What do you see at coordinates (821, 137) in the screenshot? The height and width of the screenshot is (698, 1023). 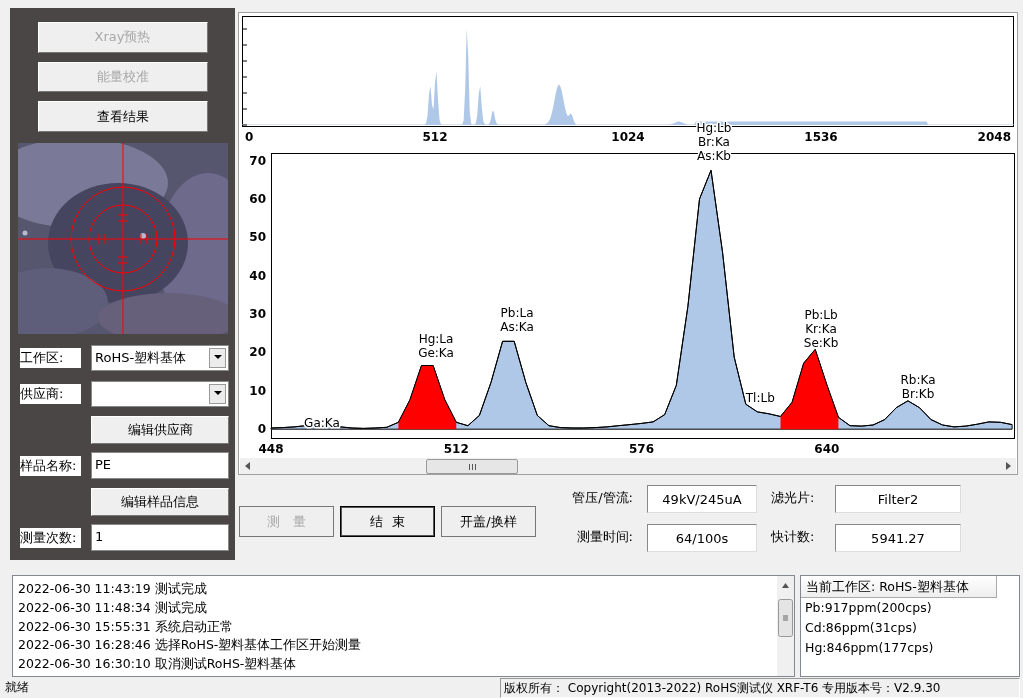 I see `axis-tick-label: 1536` at bounding box center [821, 137].